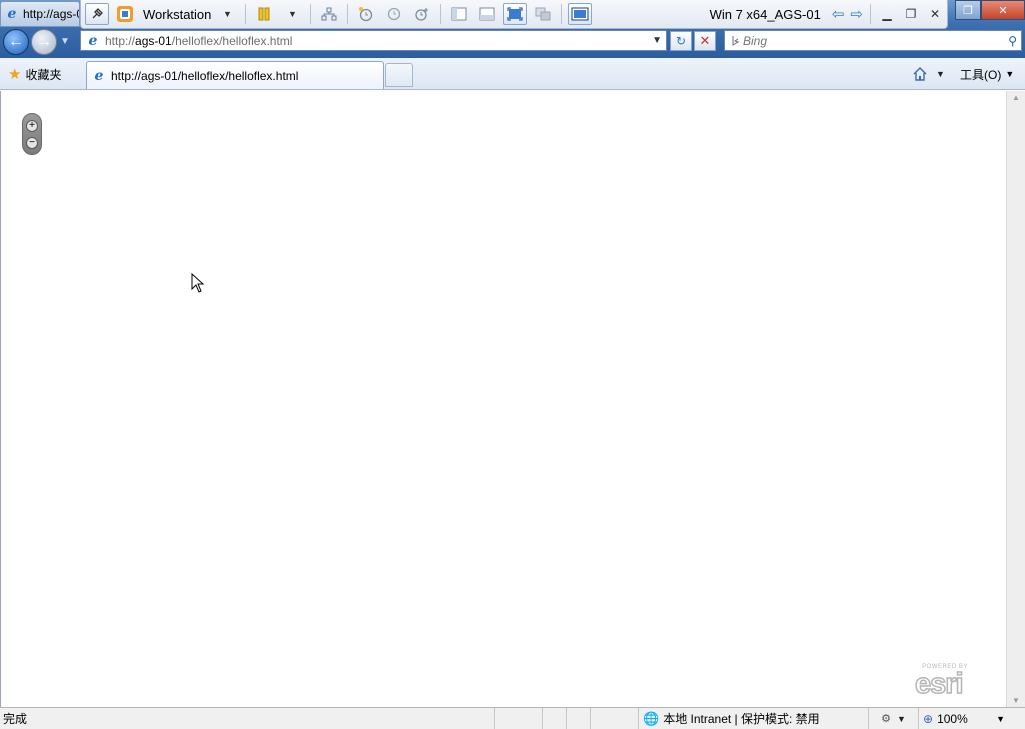  I want to click on close-icon: ✕, so click(935, 14).